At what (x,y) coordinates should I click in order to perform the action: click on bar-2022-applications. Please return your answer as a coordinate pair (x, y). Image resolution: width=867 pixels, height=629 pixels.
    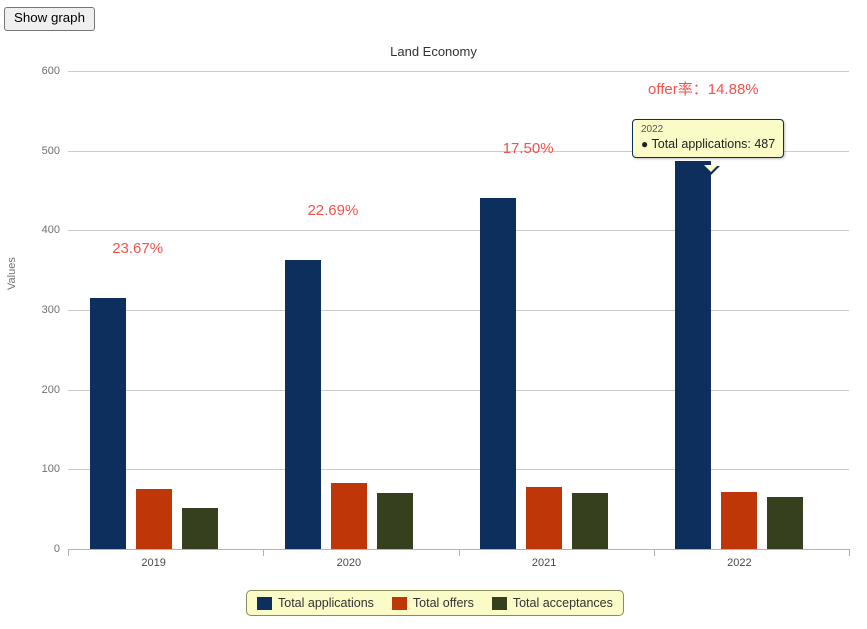
    Looking at the image, I should click on (693, 355).